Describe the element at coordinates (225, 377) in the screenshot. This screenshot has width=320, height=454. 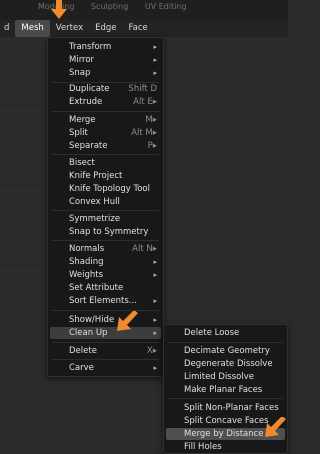
I see `submenu-item-limited-dissolve: Limited Dissolve` at that location.